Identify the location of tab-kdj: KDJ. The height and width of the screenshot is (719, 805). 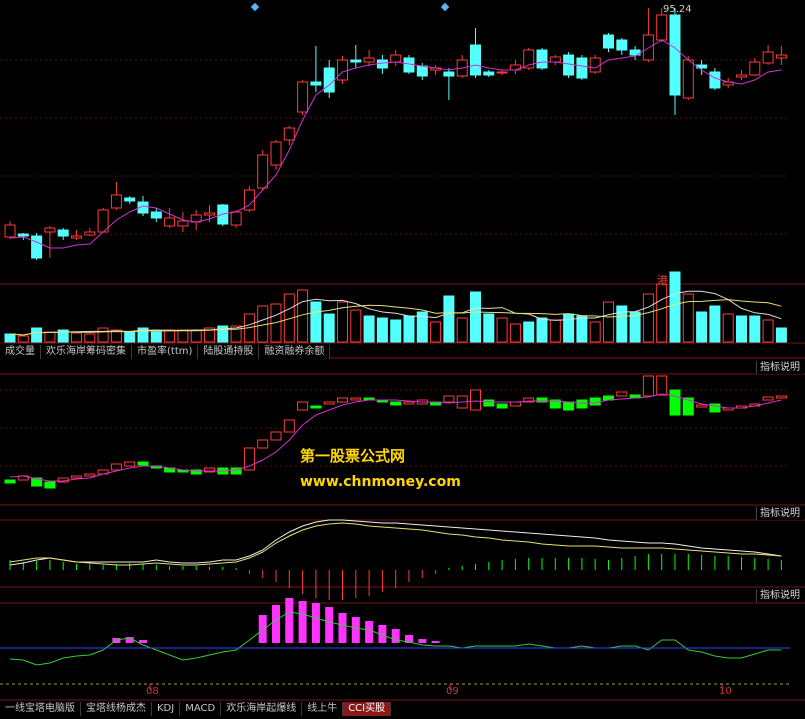
(166, 709).